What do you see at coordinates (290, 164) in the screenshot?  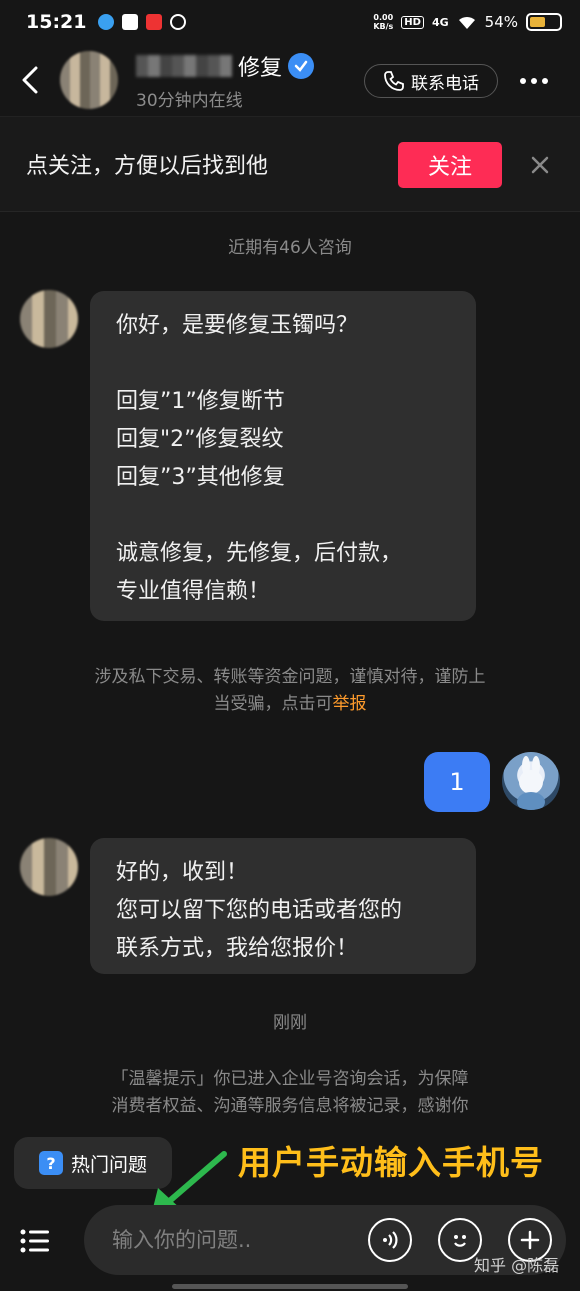 I see `follow-bar: 点关注，方便以后找到他 关注` at bounding box center [290, 164].